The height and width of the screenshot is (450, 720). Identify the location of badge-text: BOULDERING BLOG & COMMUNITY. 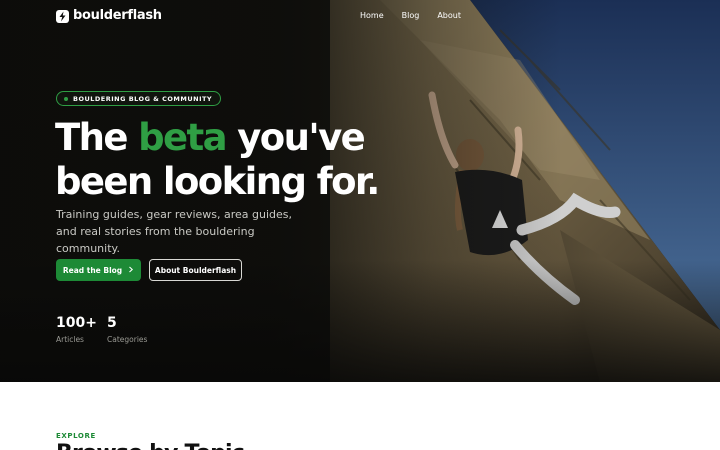
(143, 98).